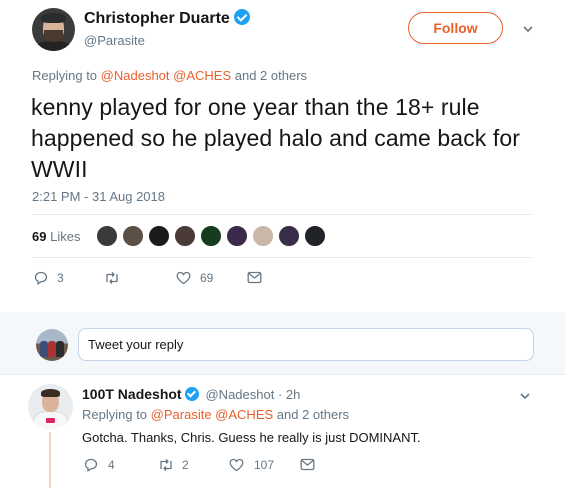 This screenshot has width=565, height=488. I want to click on author-avatar, so click(53, 29).